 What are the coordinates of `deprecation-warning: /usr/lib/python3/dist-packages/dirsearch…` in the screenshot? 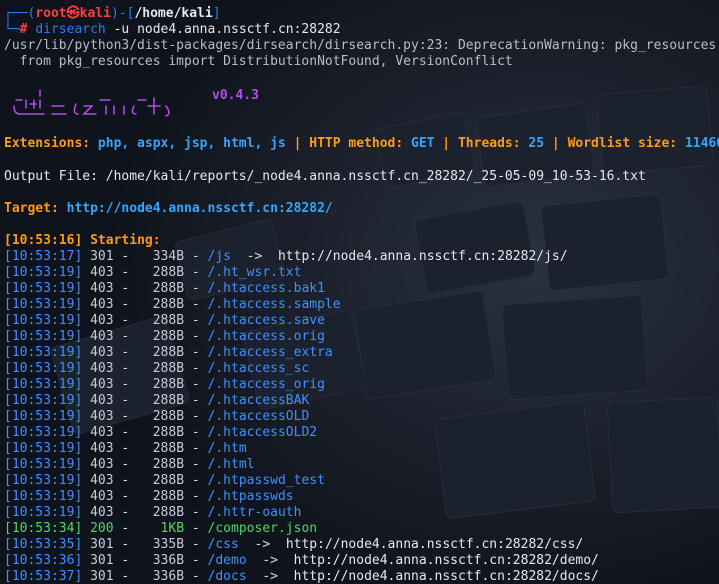 It's located at (360, 45).